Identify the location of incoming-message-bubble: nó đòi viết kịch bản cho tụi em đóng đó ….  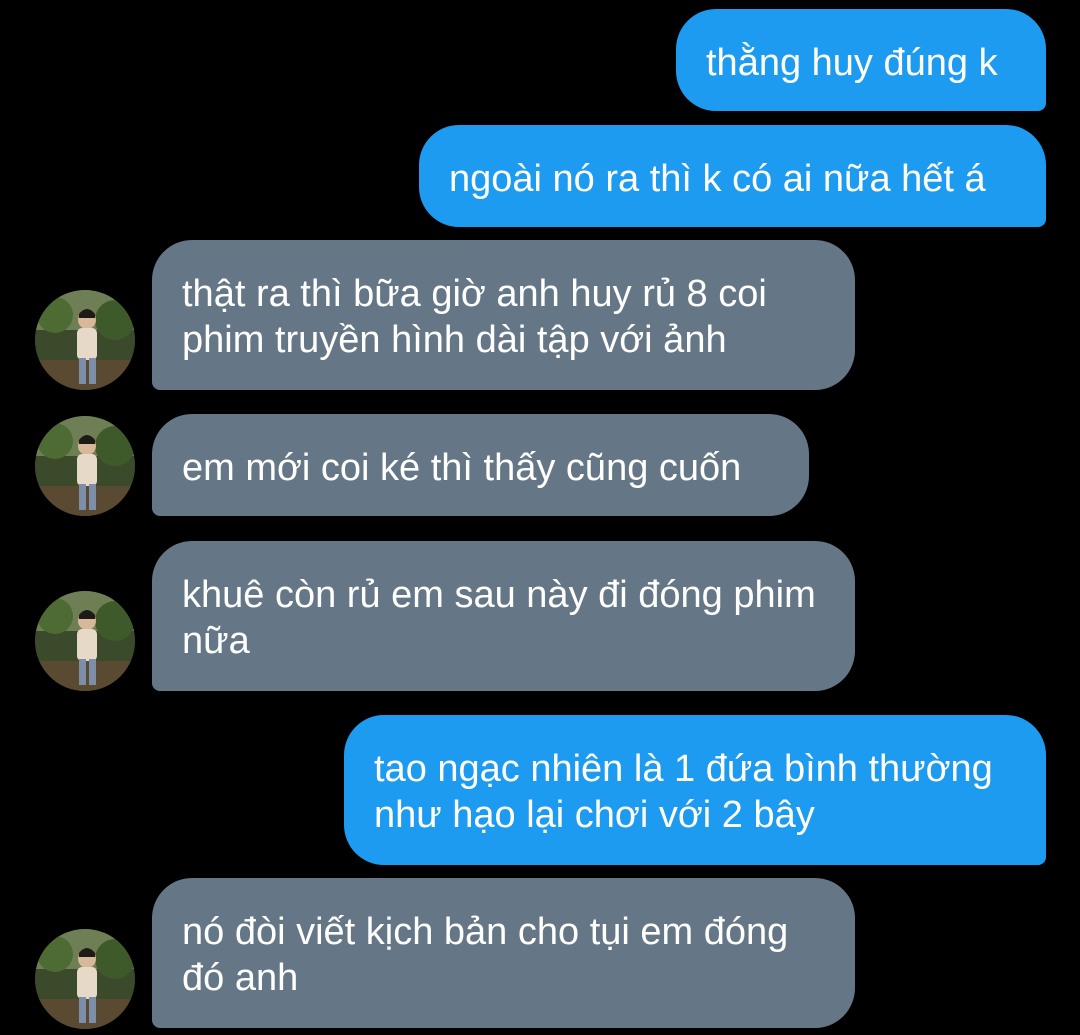
(503, 953).